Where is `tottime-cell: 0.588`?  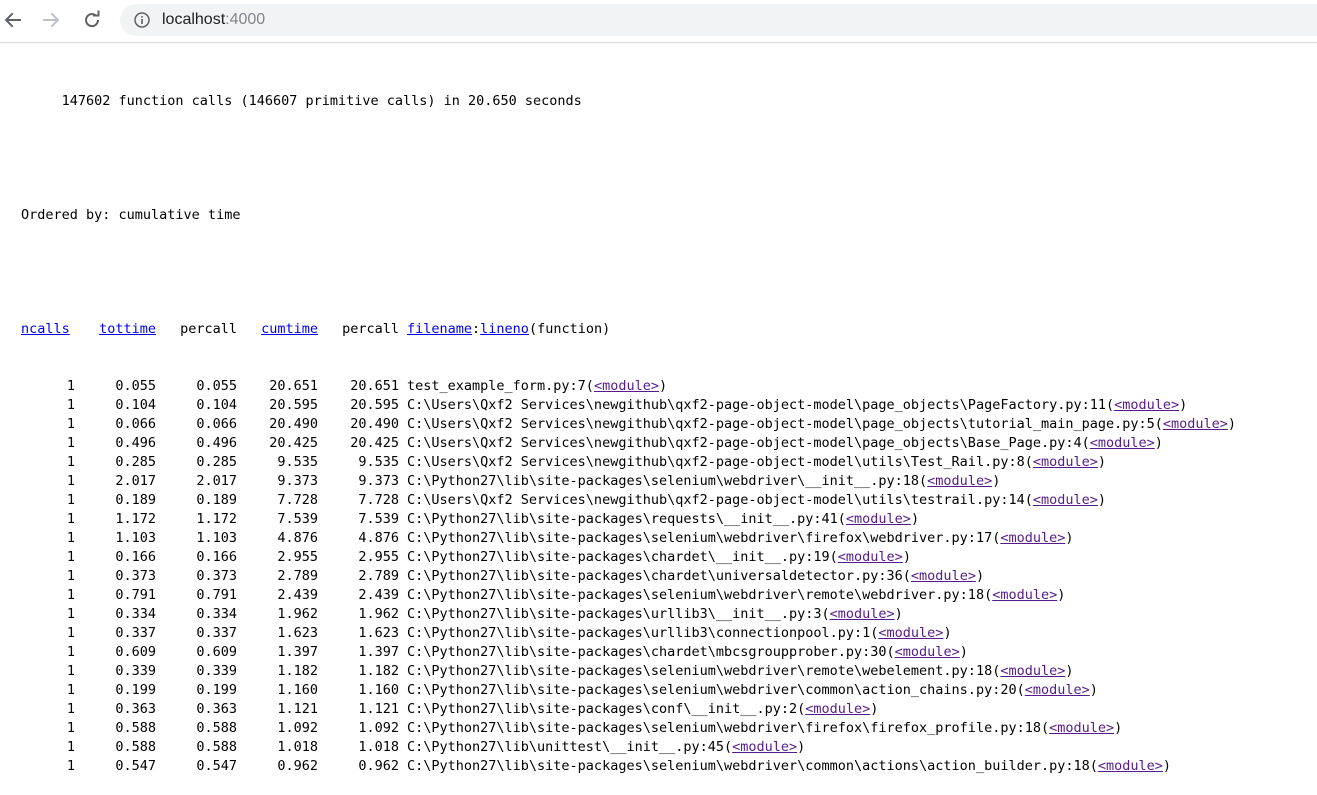 tottime-cell: 0.588 is located at coordinates (135, 747).